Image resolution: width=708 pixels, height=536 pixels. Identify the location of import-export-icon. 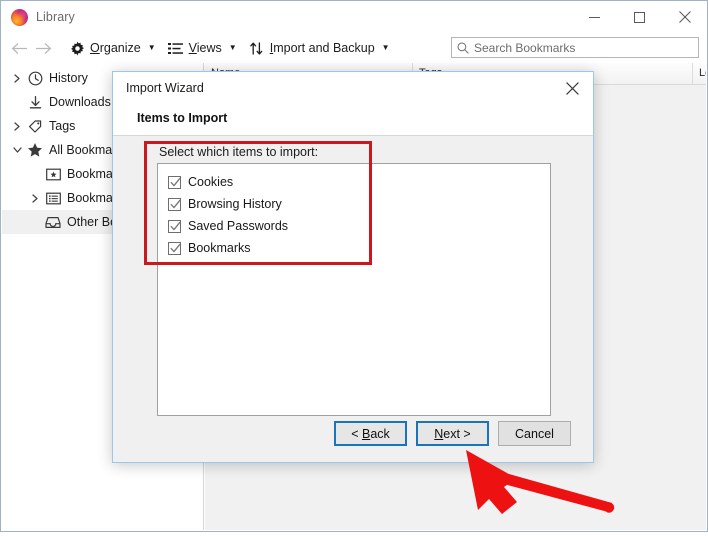
(257, 48).